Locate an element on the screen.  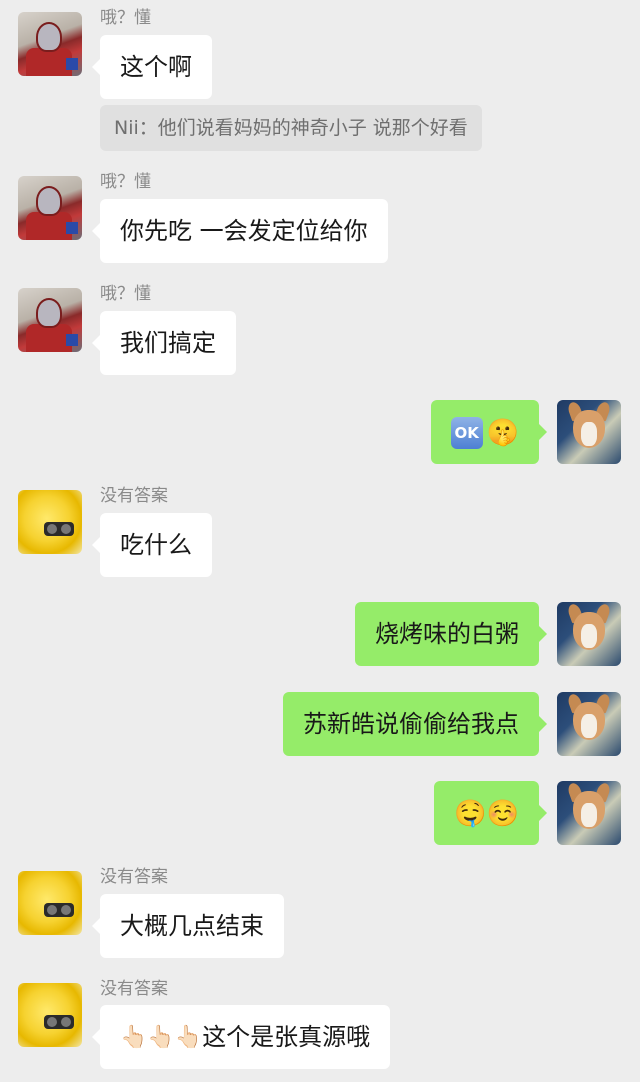
message-bubble: 我们搞定 is located at coordinates (164, 343).